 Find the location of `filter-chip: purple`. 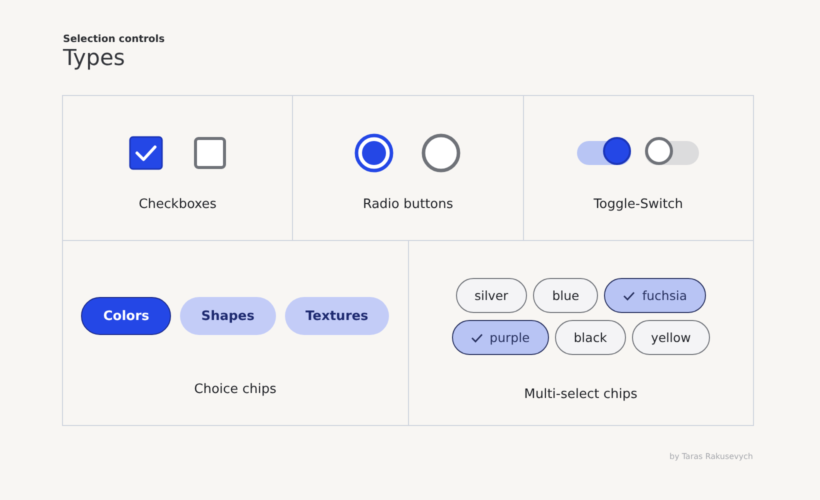

filter-chip: purple is located at coordinates (500, 337).